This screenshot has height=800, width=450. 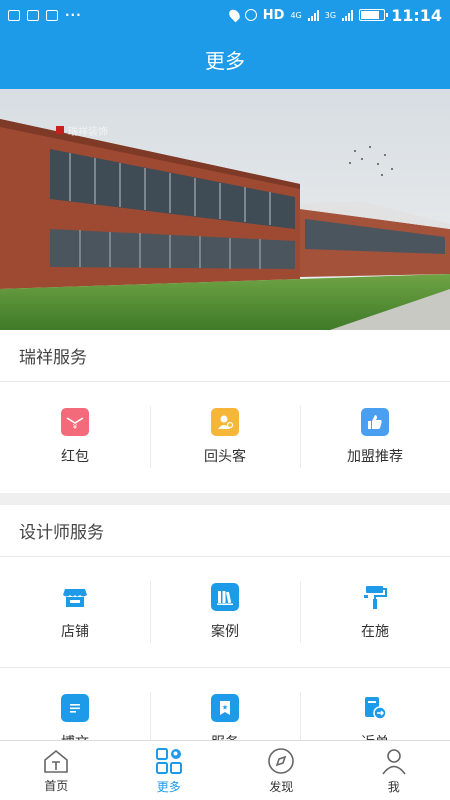 What do you see at coordinates (234, 15) in the screenshot?
I see `location-icon` at bounding box center [234, 15].